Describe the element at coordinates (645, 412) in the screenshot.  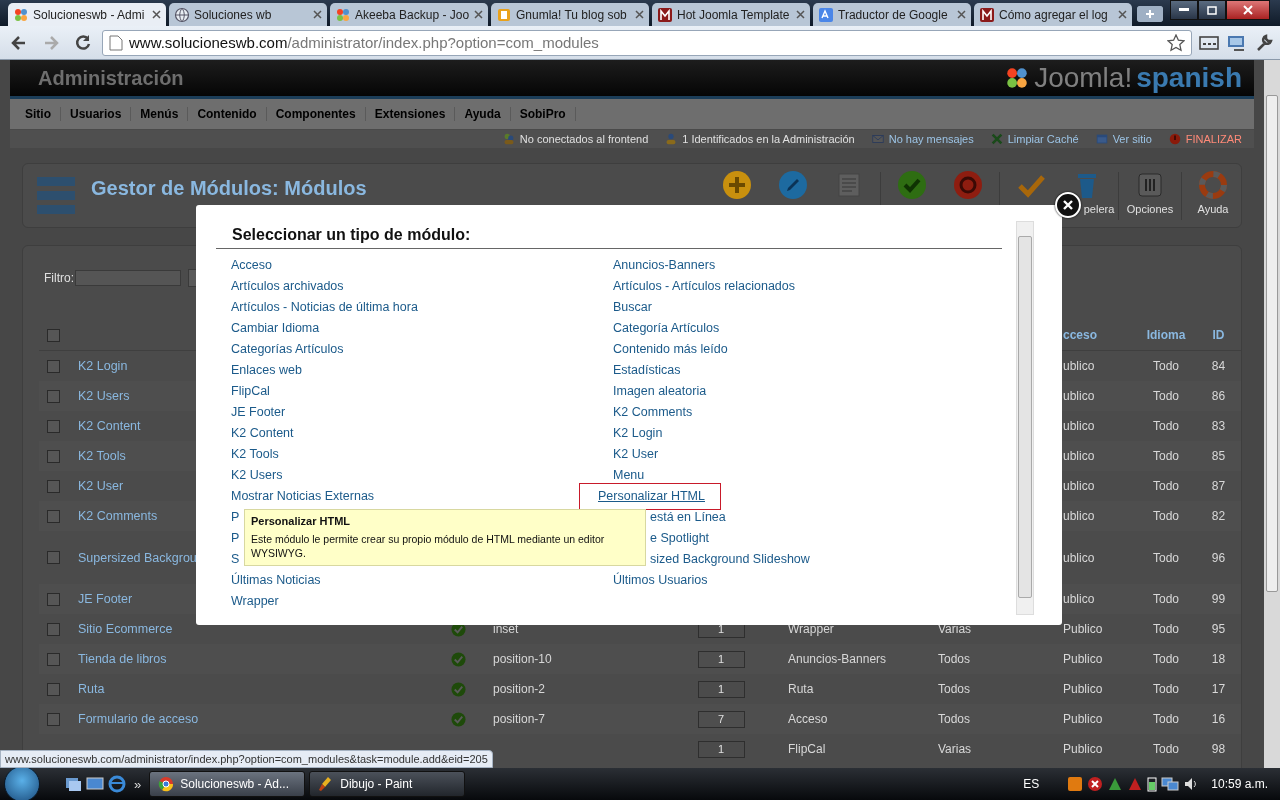
I see `module-type-link: K2 Comments` at that location.